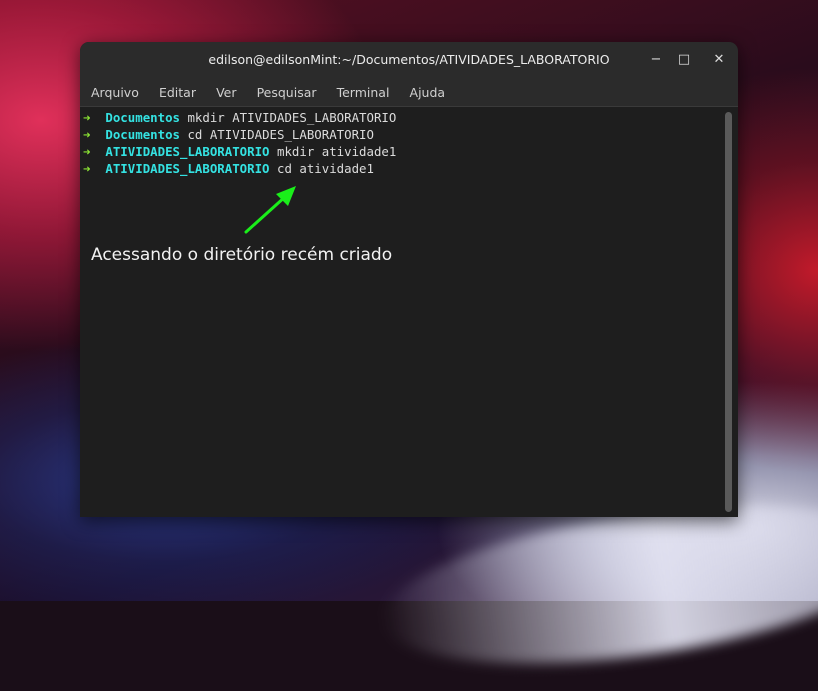 Image resolution: width=818 pixels, height=691 pixels. Describe the element at coordinates (292, 117) in the screenshot. I see `command-text: mkdir ATIVIDADES_LABORATORIO` at that location.